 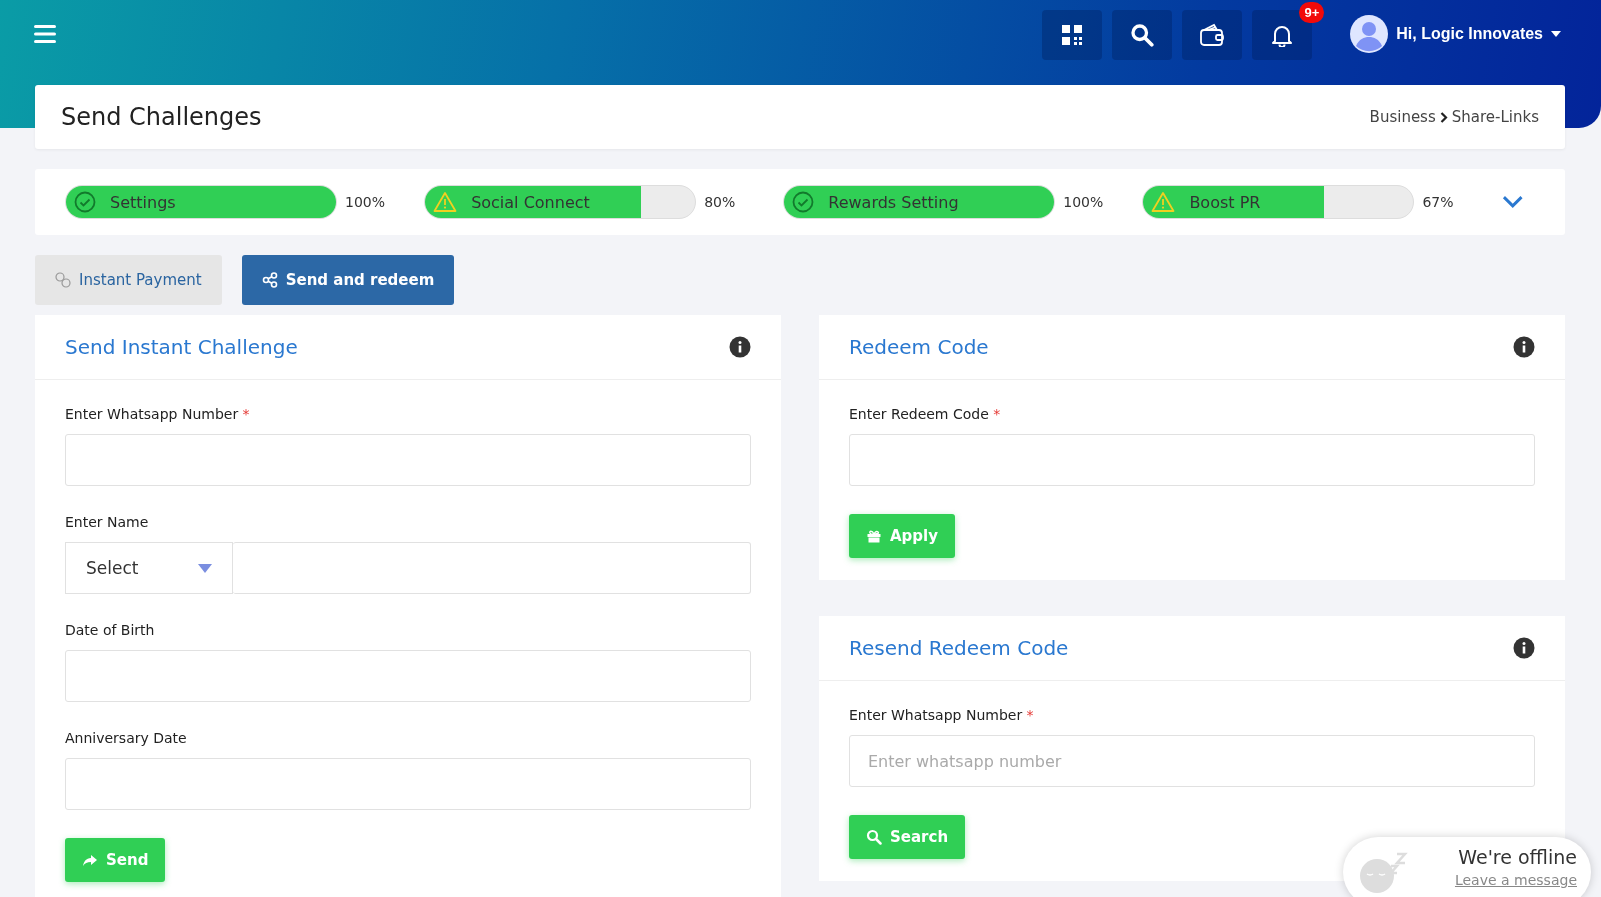 I want to click on breadcrumb-link: Business, so click(x=1402, y=117).